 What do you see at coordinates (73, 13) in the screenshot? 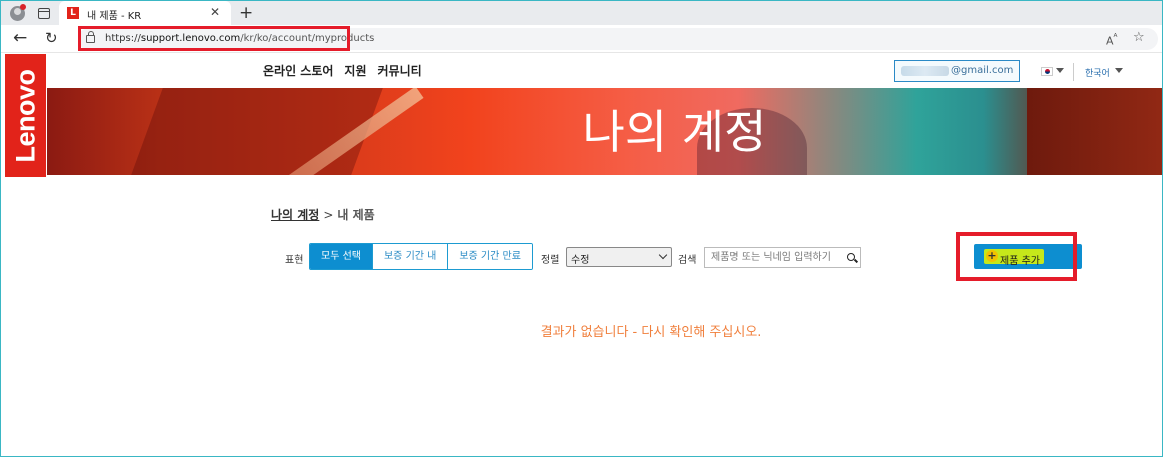
I see `lenovo-favicon-icon: L` at bounding box center [73, 13].